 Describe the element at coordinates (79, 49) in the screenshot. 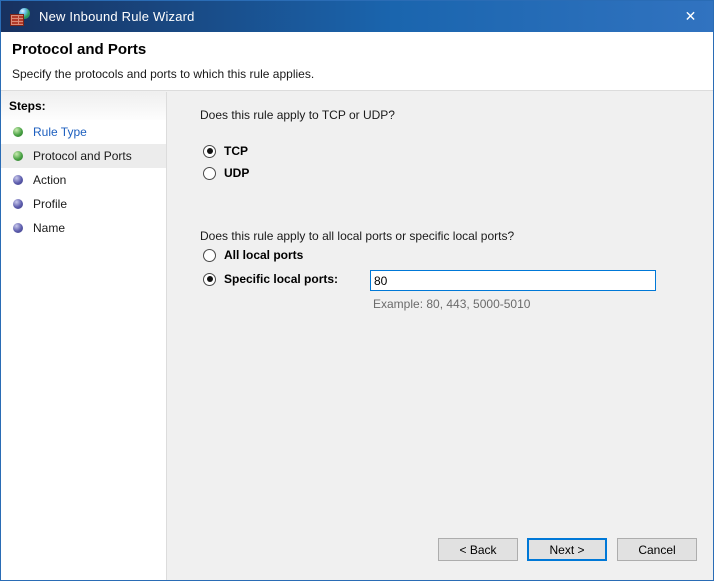

I see `page-title: Protocol and Ports` at that location.